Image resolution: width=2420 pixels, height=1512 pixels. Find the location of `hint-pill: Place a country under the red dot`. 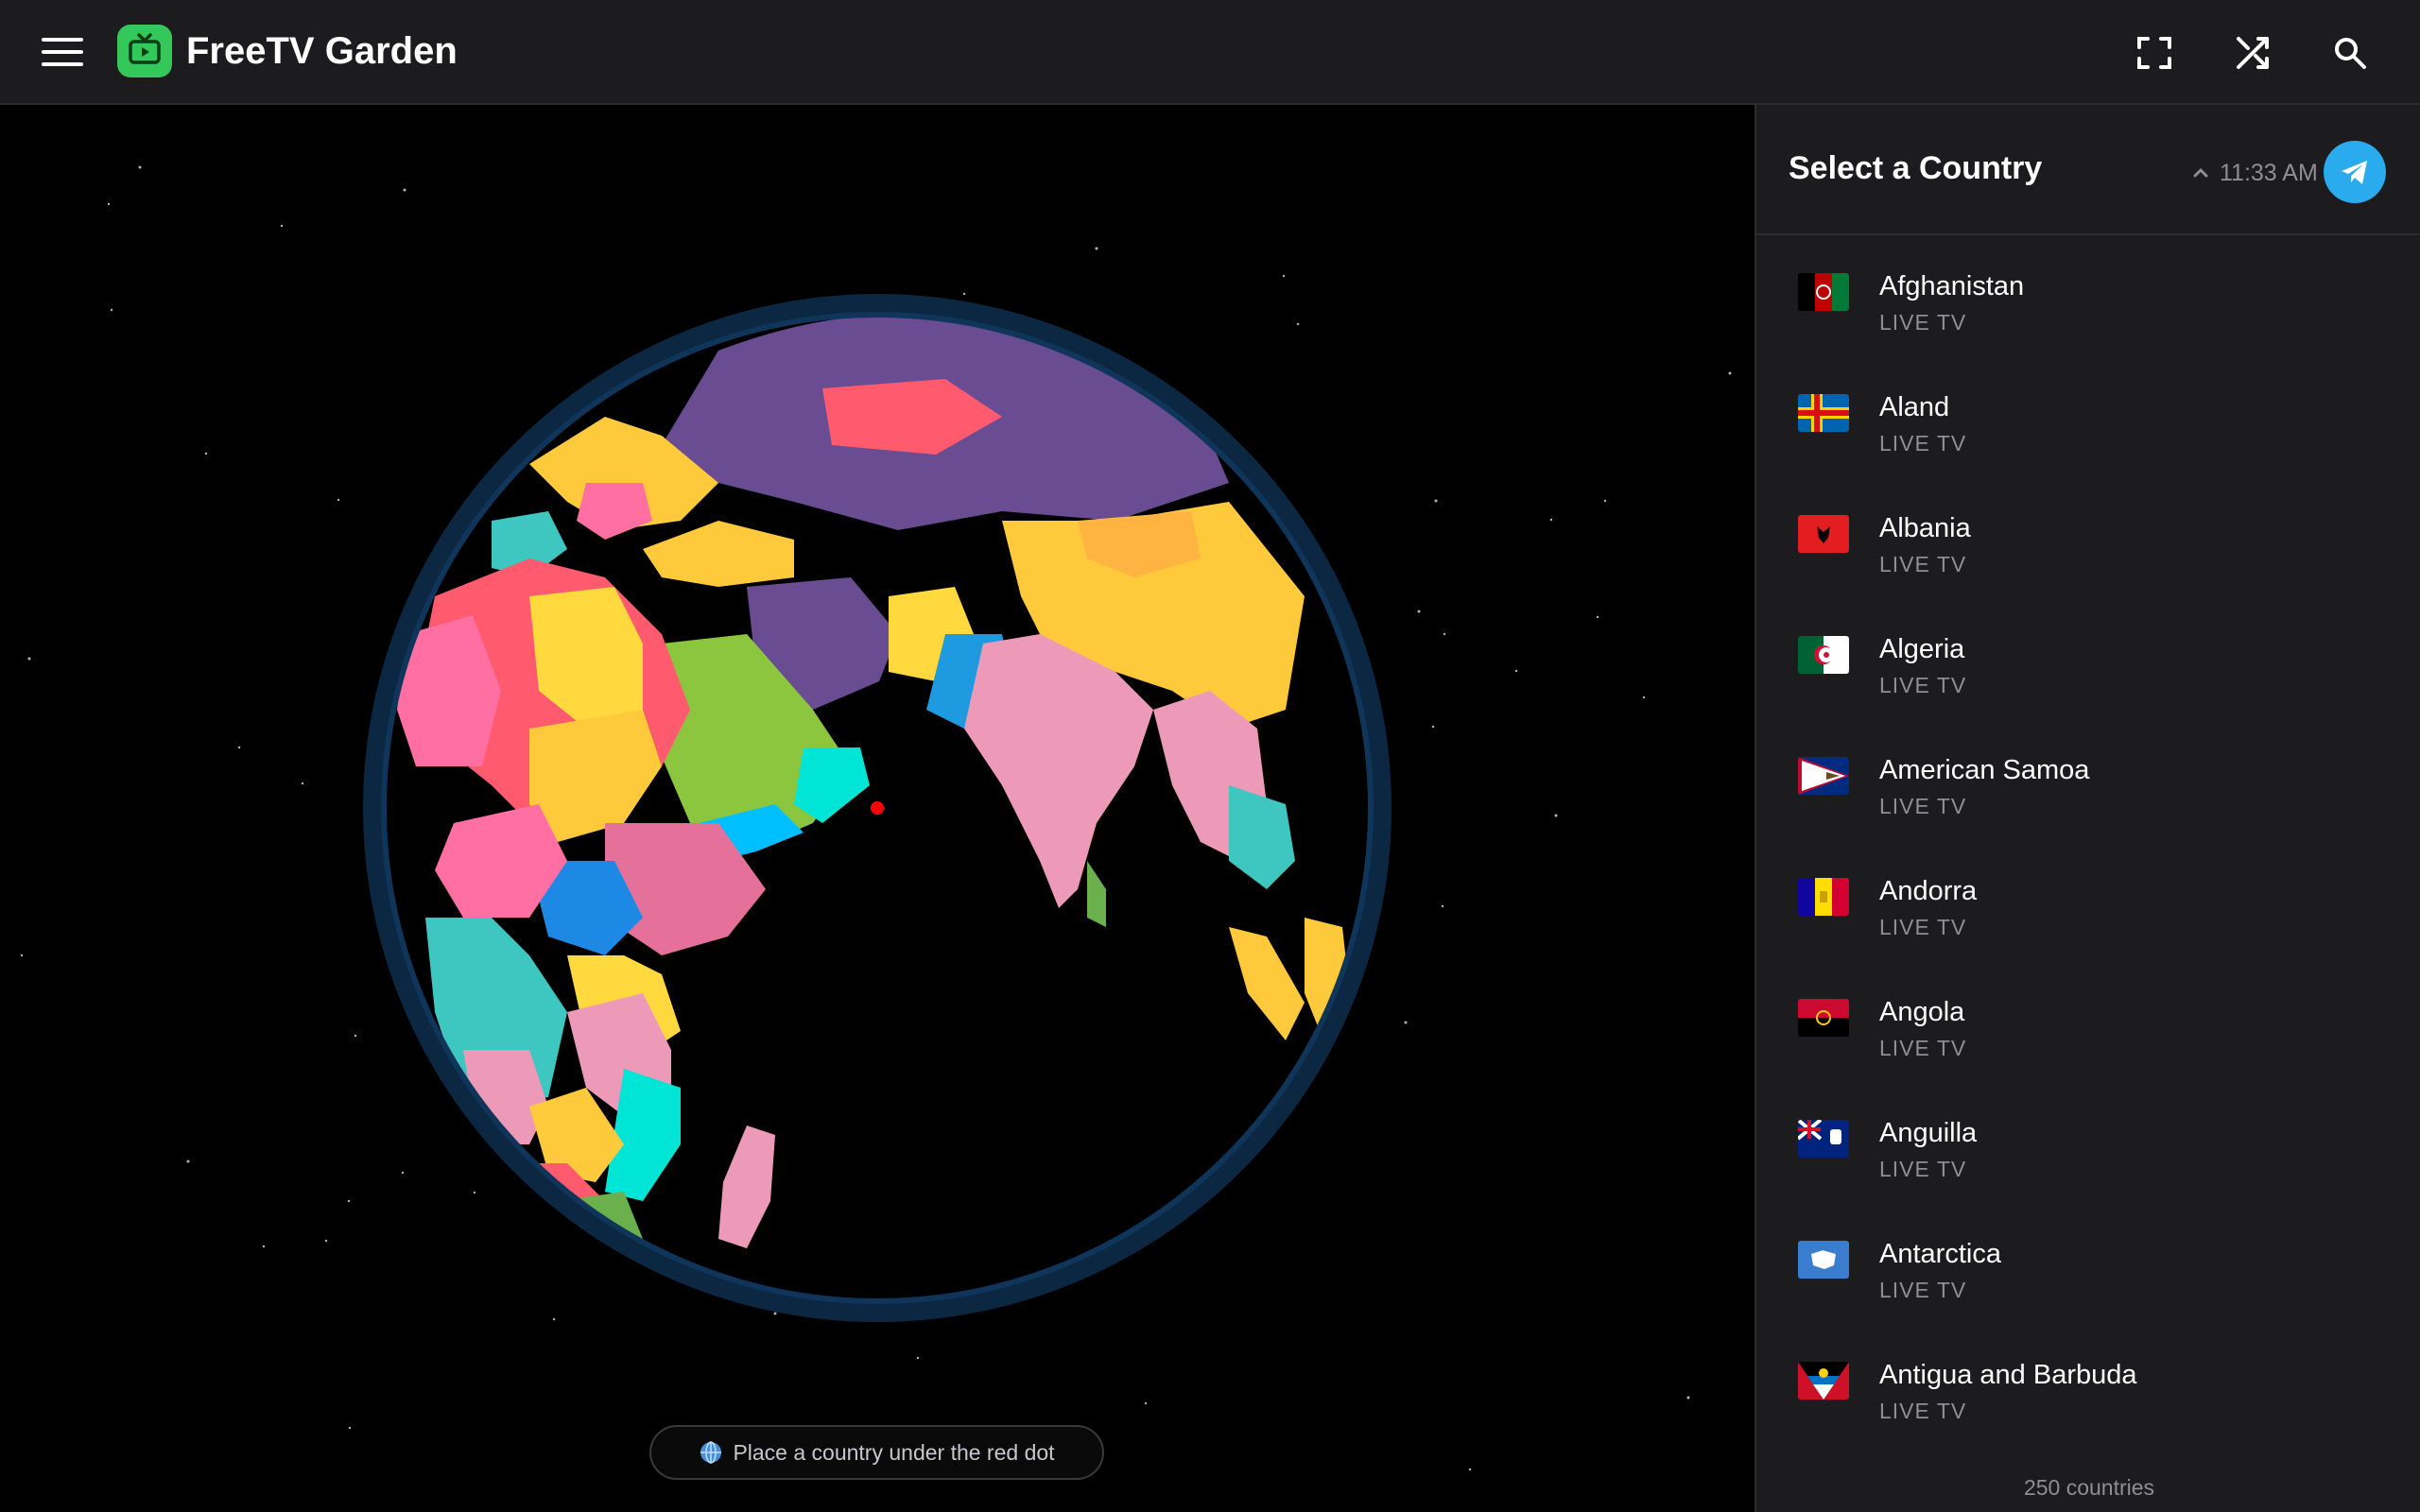

hint-pill: Place a country under the red dot is located at coordinates (877, 1452).